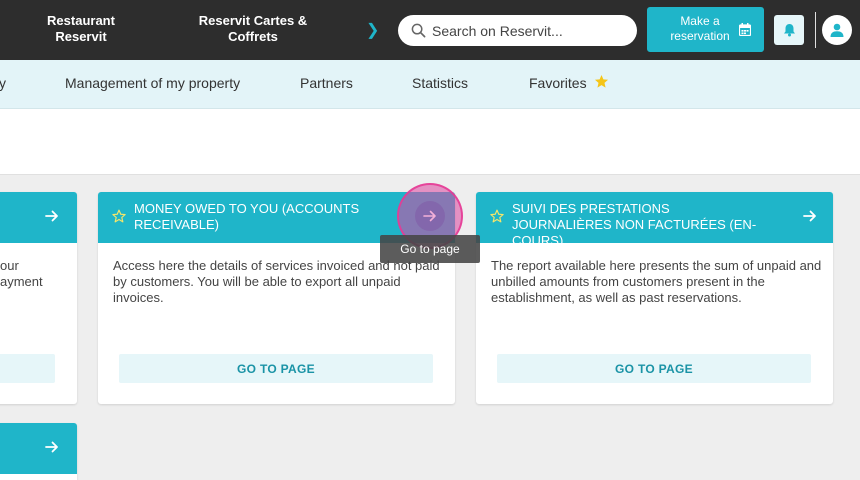  What do you see at coordinates (527, 30) in the screenshot?
I see `search-input` at bounding box center [527, 30].